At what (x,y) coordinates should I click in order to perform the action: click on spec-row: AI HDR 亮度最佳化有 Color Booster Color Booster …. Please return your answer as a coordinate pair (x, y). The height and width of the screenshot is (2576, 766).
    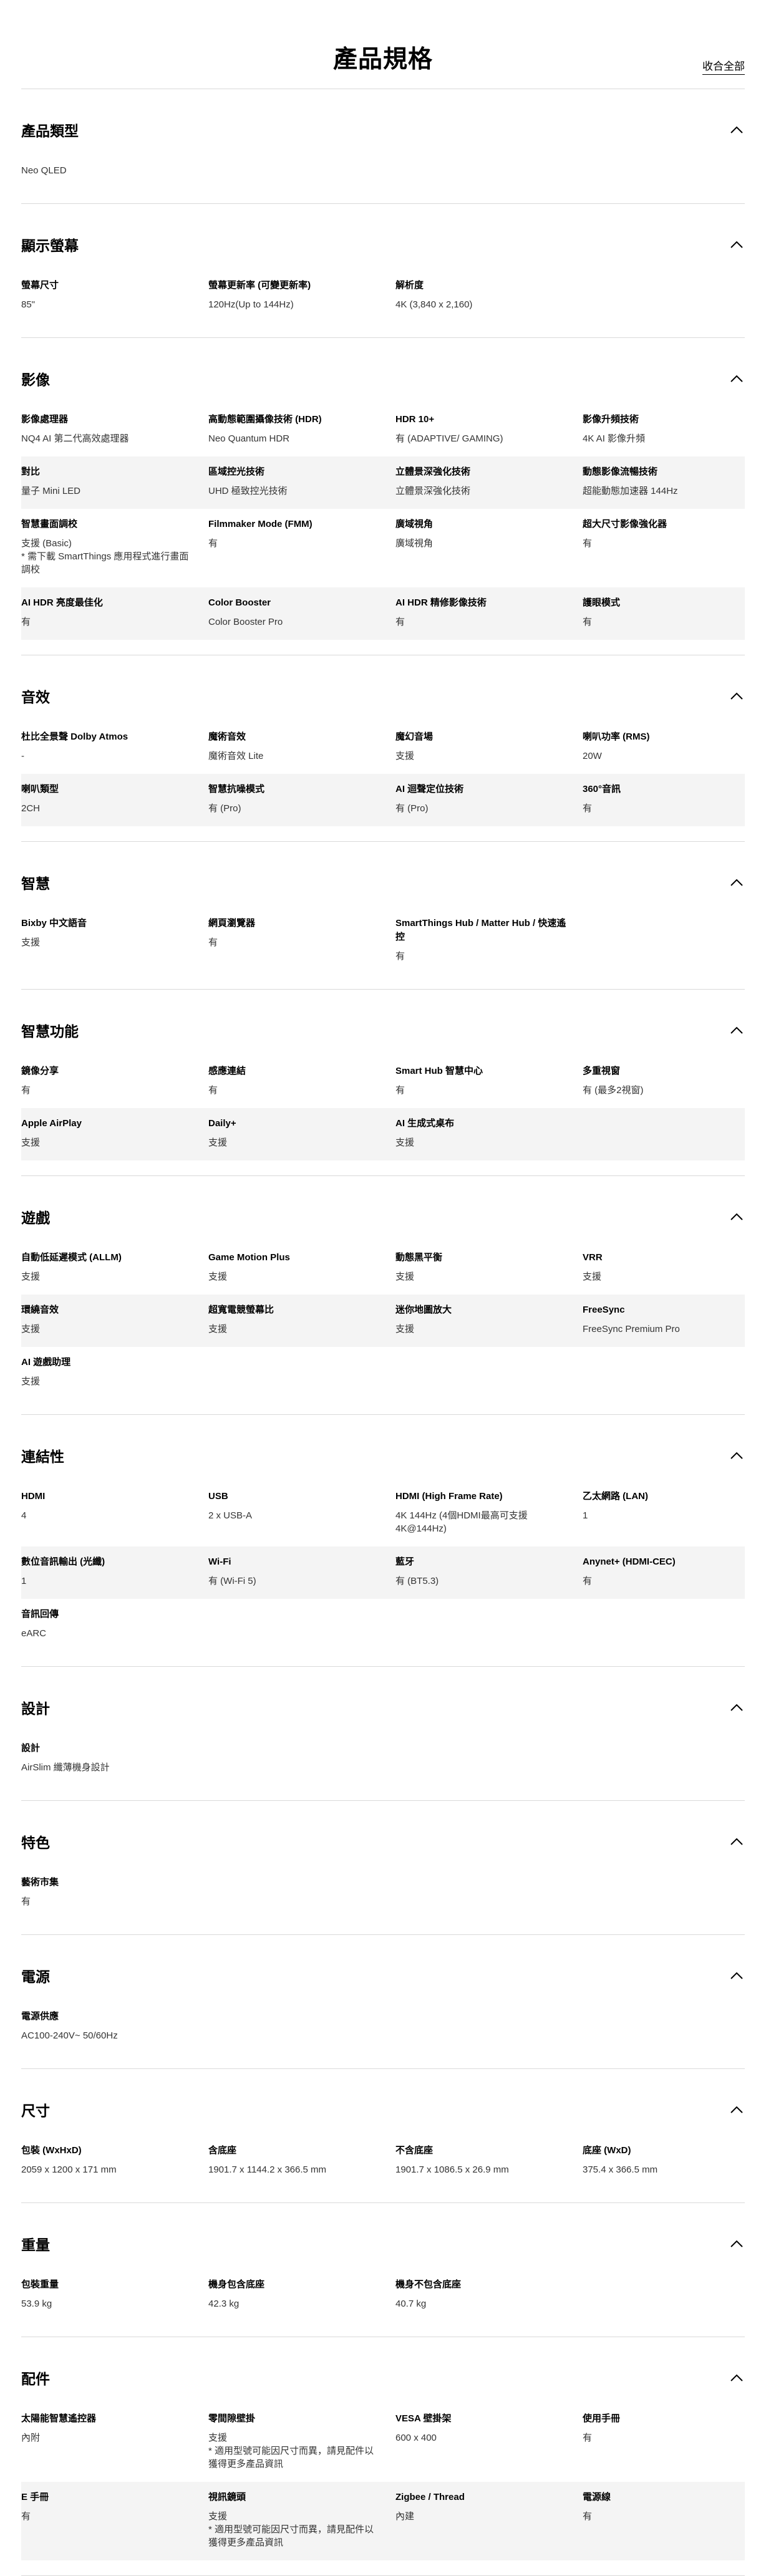
    Looking at the image, I should click on (383, 613).